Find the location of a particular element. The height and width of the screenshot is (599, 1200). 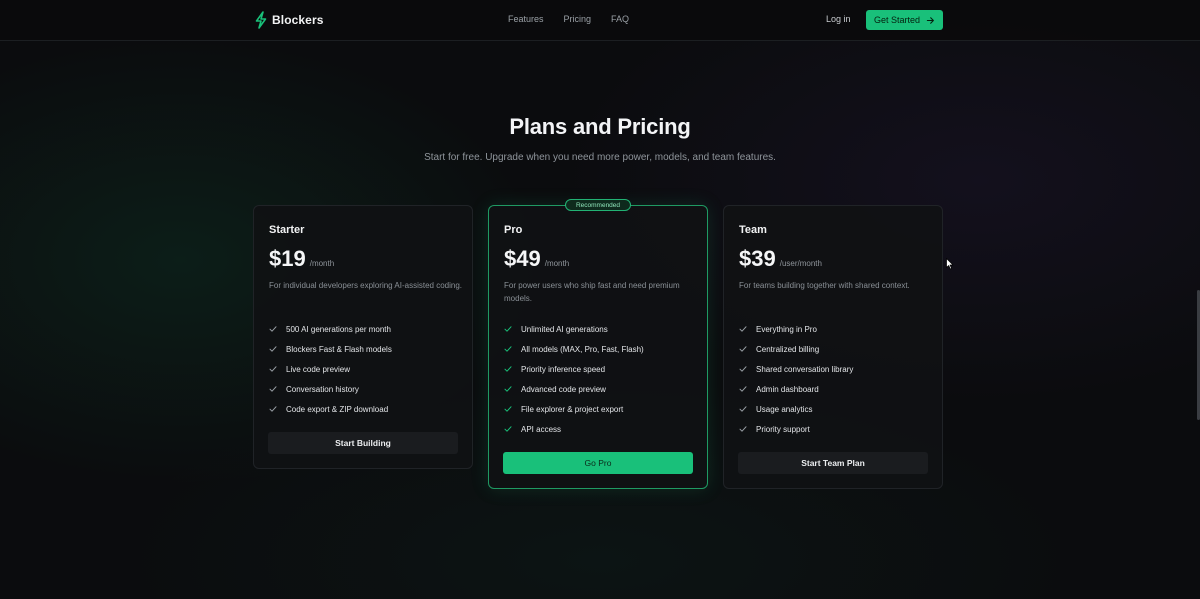

feature-label: Centralized billing is located at coordinates (788, 349).